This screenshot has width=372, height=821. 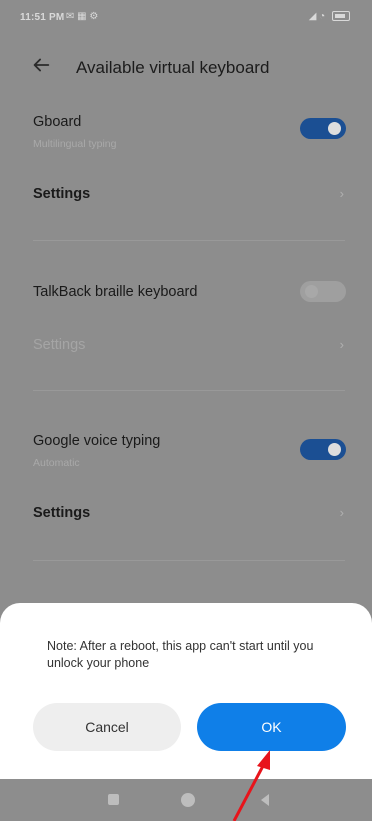 I want to click on keyboard-subtitle: Automatic, so click(x=56, y=463).